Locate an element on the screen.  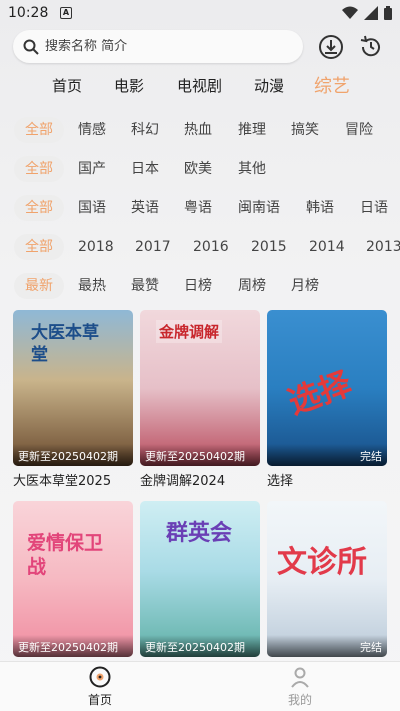
chip-region-all: 全部 is located at coordinates (39, 169).